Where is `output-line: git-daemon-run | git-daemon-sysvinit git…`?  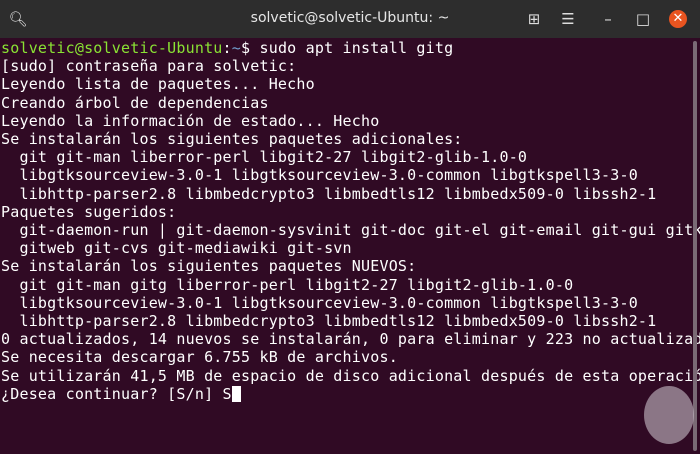 output-line: git-daemon-run | git-daemon-sysvinit git… is located at coordinates (350, 230).